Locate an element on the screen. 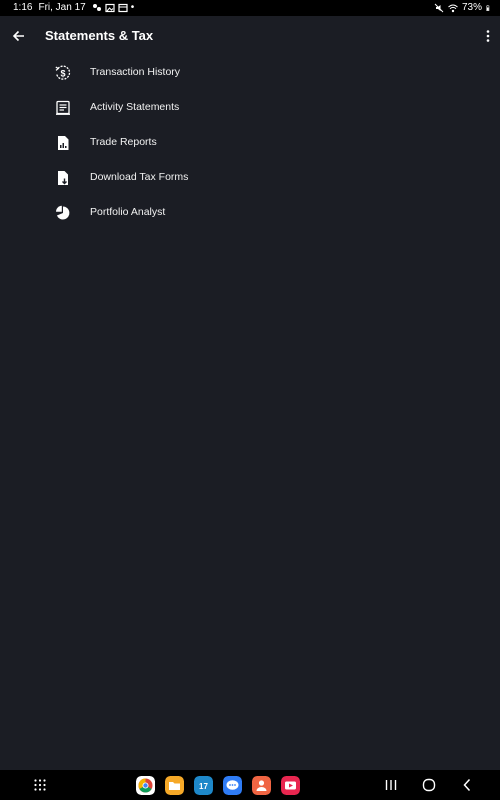 Image resolution: width=500 pixels, height=800 pixels. download-file-icon is located at coordinates (63, 178).